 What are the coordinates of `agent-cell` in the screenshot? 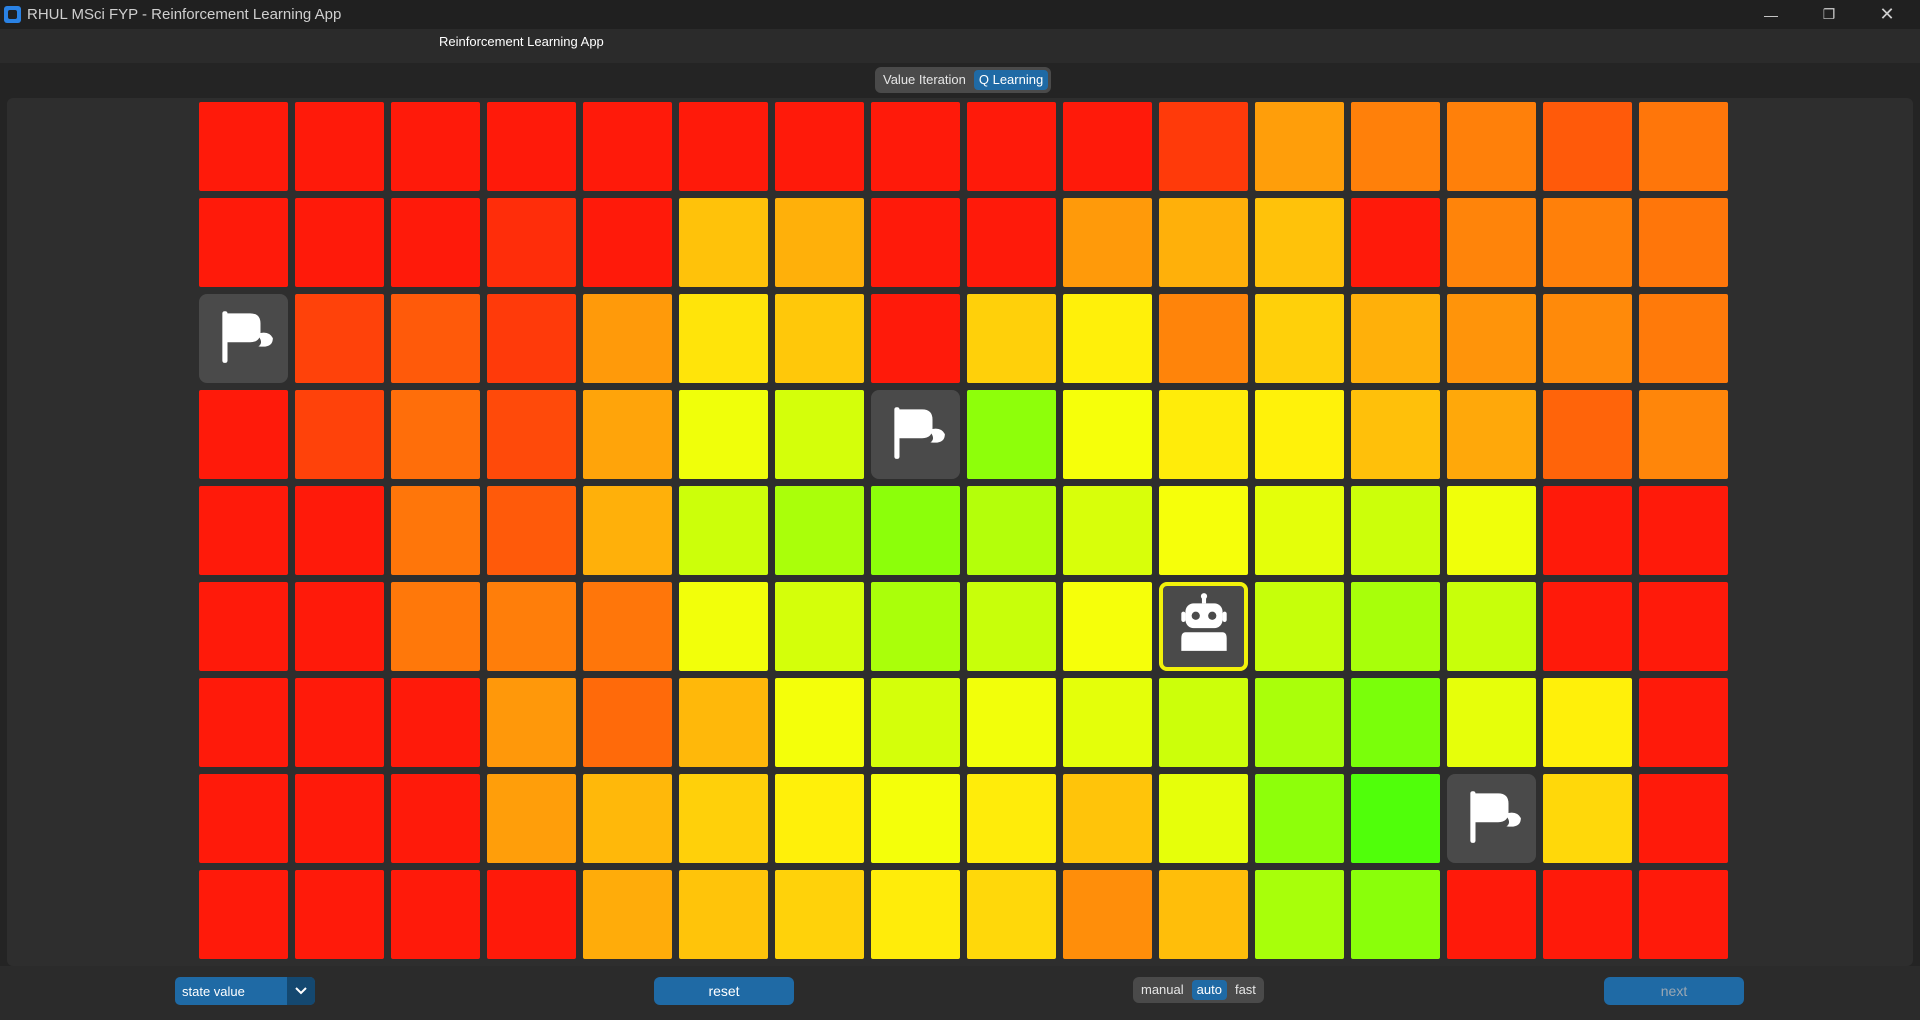 It's located at (1203, 626).